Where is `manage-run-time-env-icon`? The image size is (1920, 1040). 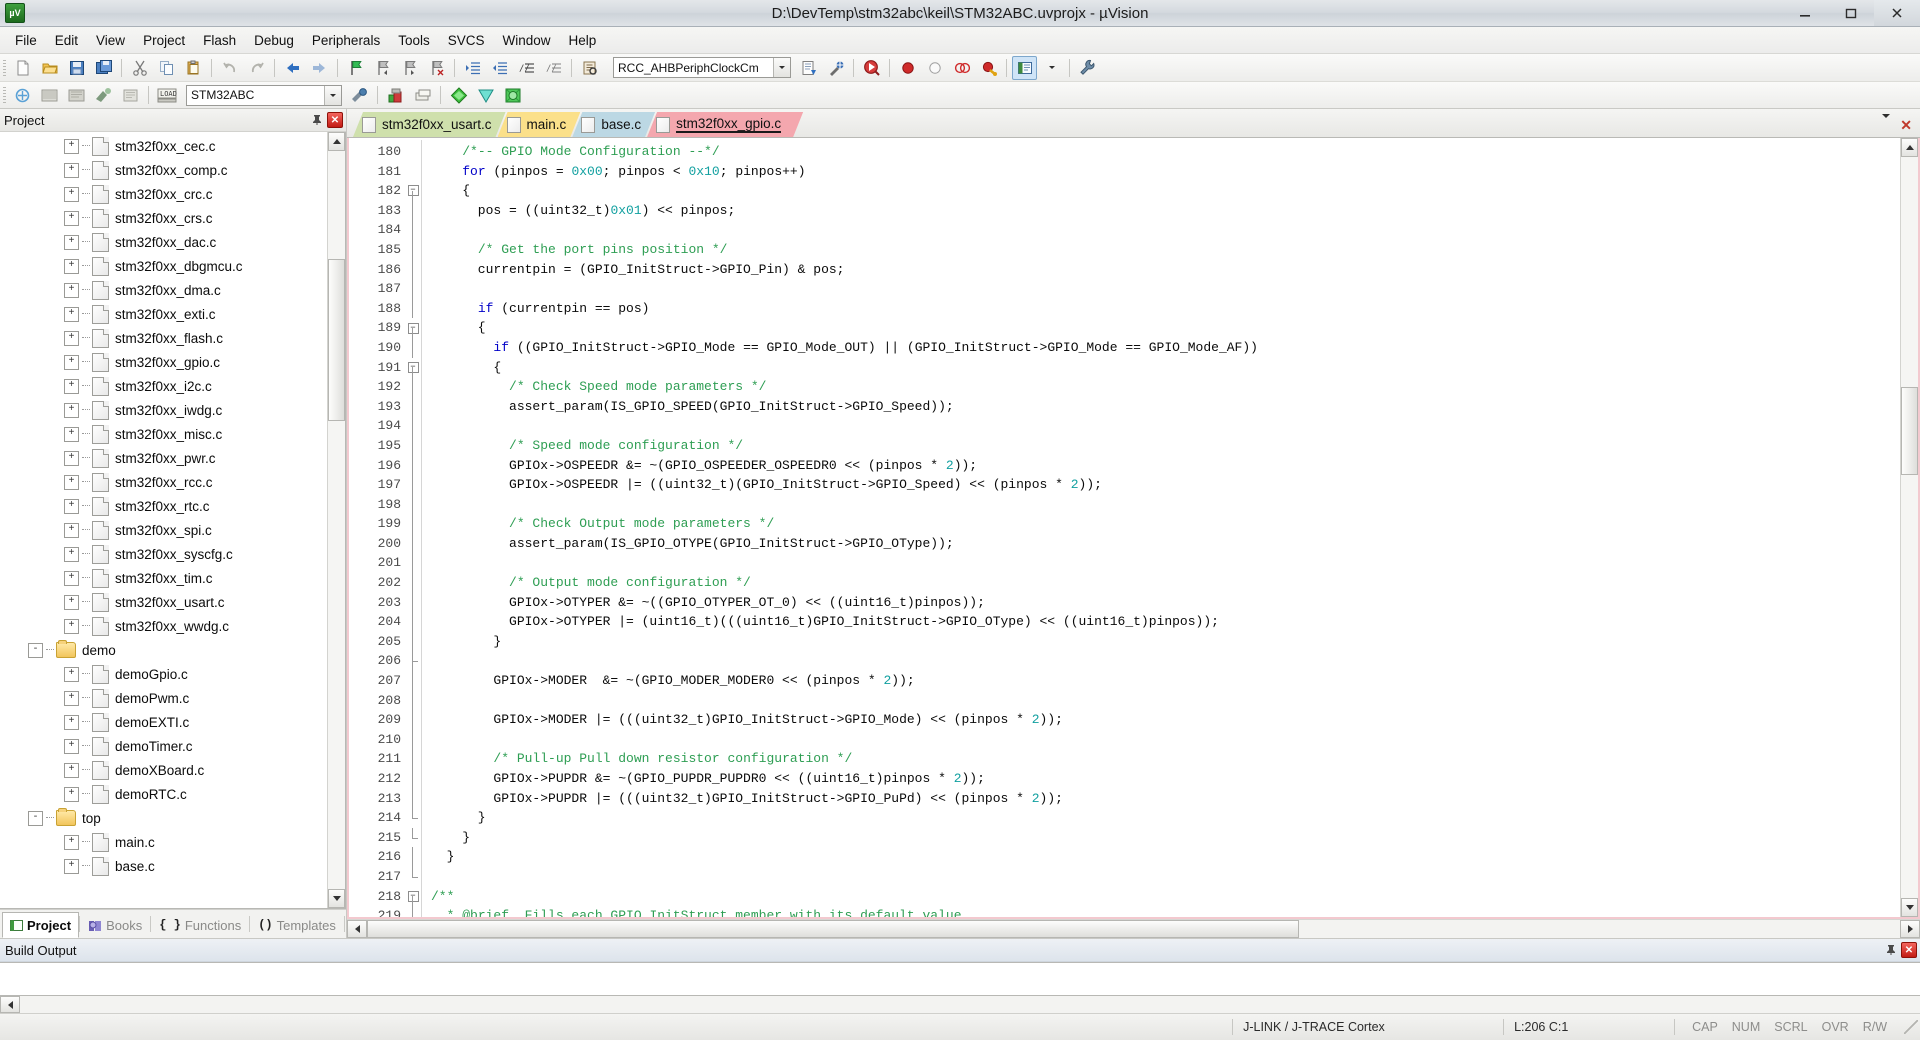
manage-run-time-env-icon is located at coordinates (485, 95).